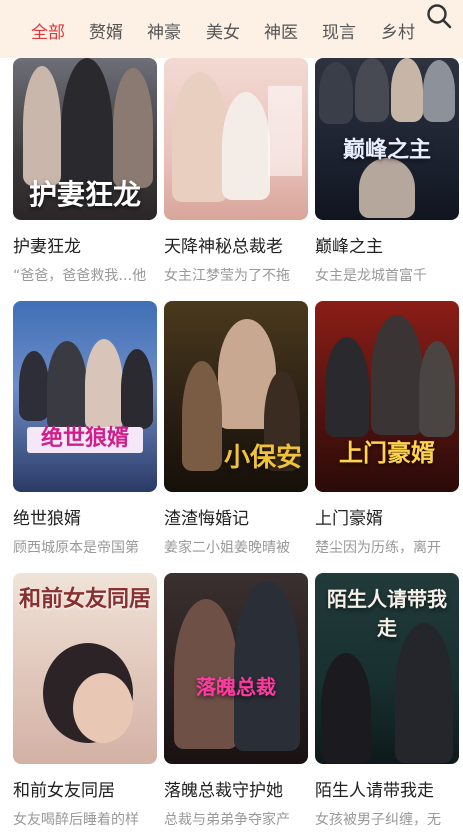 This screenshot has height=834, width=463. I want to click on drama-description: 顾西城原本是帝国第, so click(76, 548).